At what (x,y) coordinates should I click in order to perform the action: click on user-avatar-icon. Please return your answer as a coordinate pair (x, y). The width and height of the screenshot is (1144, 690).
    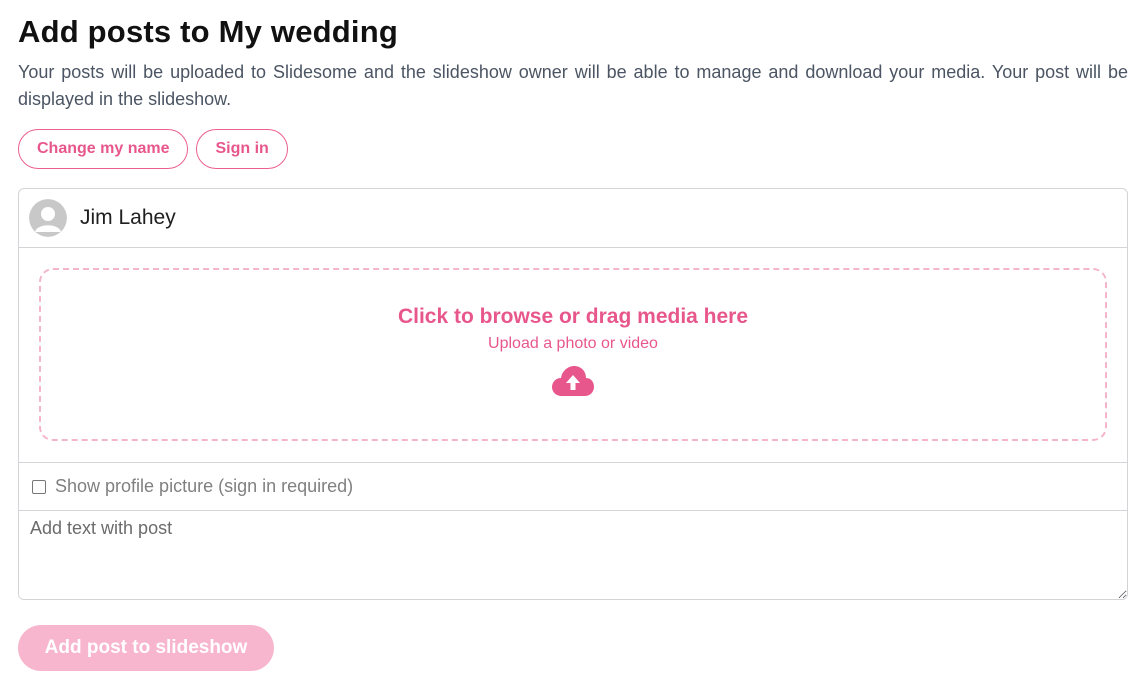
    Looking at the image, I should click on (48, 218).